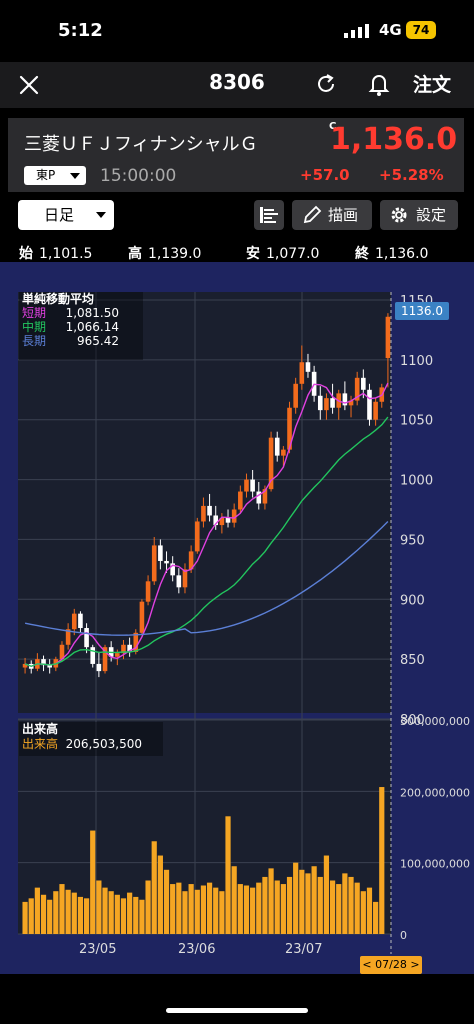 Image resolution: width=474 pixels, height=1024 pixels. Describe the element at coordinates (97, 949) in the screenshot. I see `date-tick-label: 23/05` at that location.